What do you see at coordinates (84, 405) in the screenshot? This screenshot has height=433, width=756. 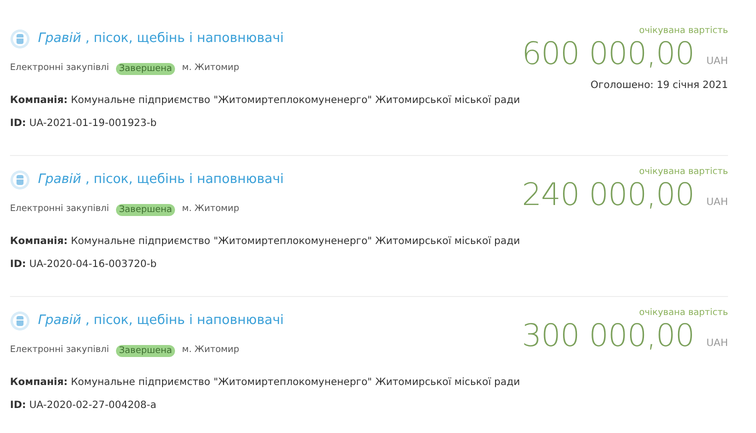 I see `tender-id: ID: UA-2020-02-27-004208-a` at bounding box center [84, 405].